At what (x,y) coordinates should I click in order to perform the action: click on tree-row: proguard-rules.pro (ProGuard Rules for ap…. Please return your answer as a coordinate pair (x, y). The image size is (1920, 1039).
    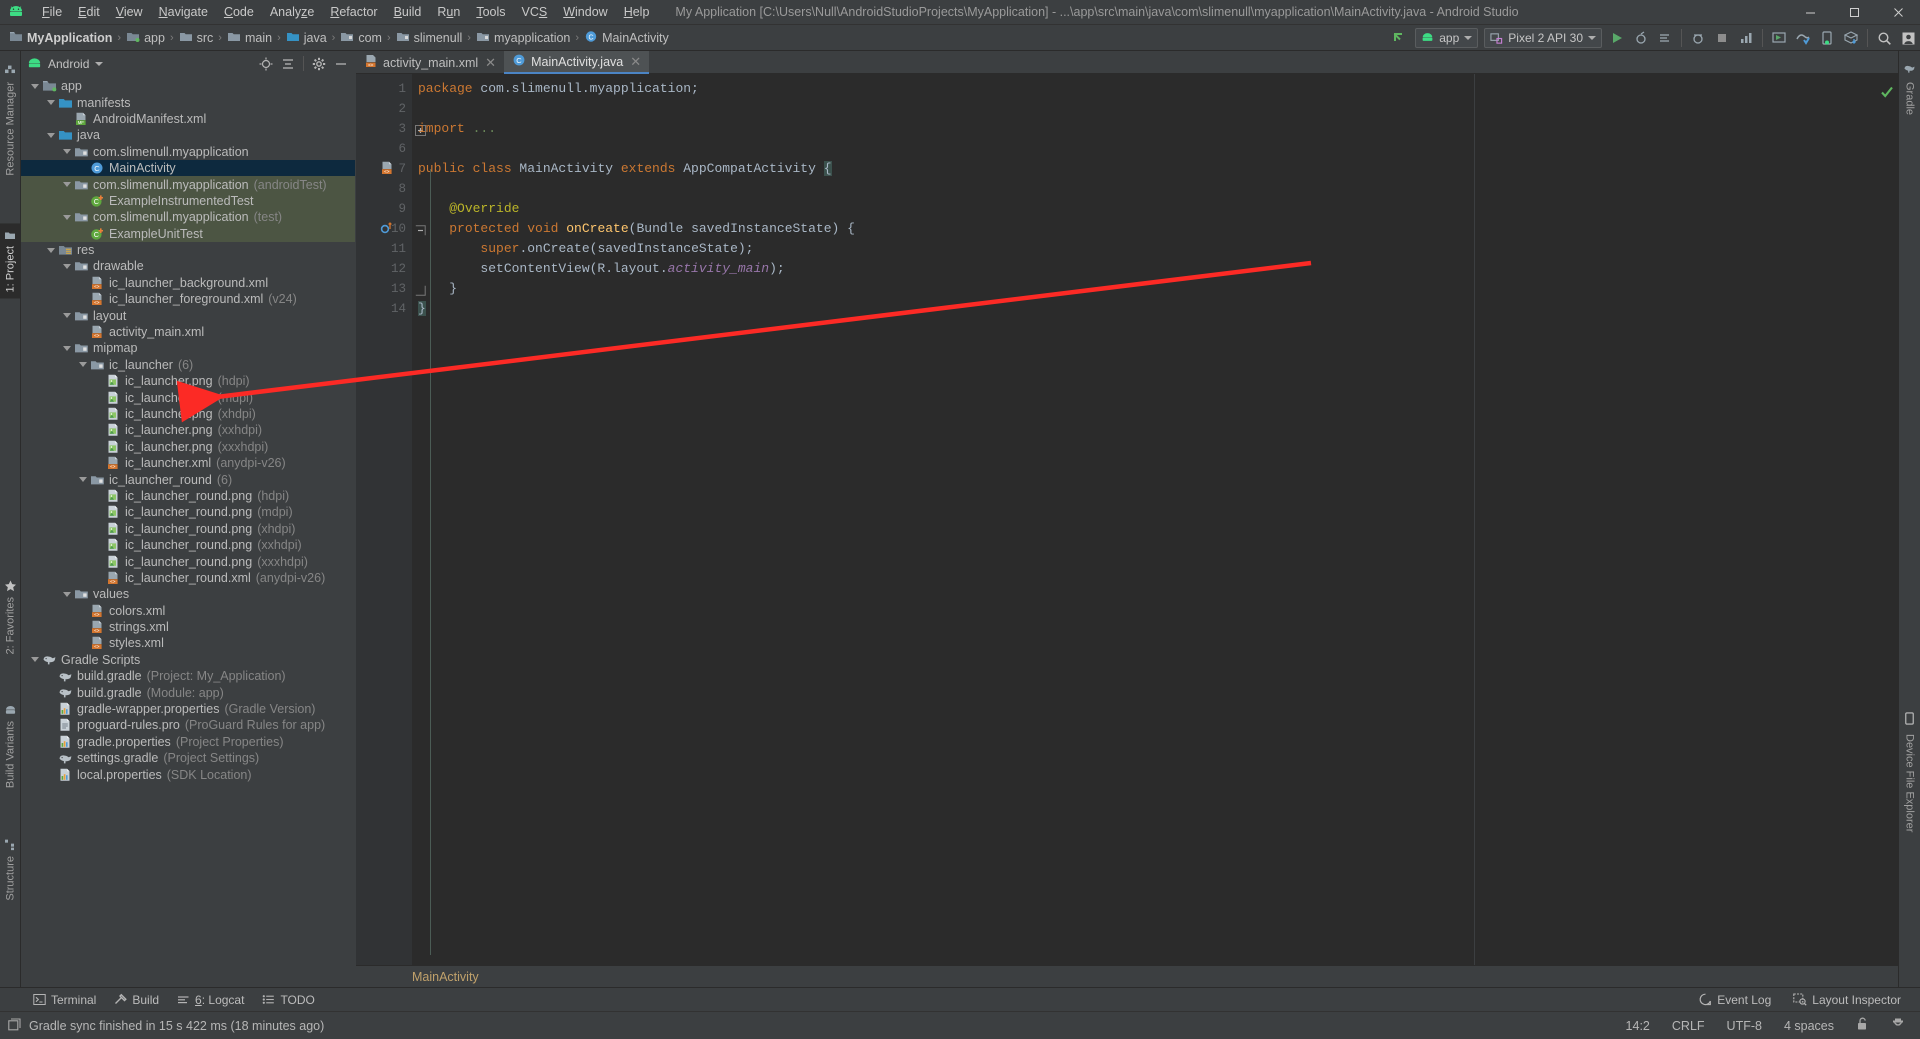
    Looking at the image, I should click on (188, 725).